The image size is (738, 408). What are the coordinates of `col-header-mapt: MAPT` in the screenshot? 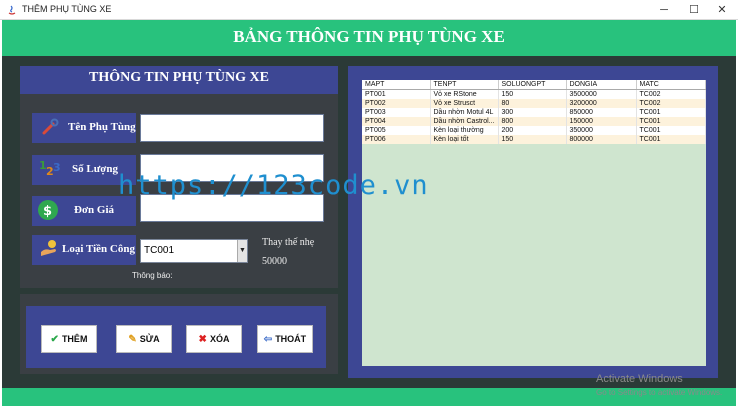 It's located at (396, 85).